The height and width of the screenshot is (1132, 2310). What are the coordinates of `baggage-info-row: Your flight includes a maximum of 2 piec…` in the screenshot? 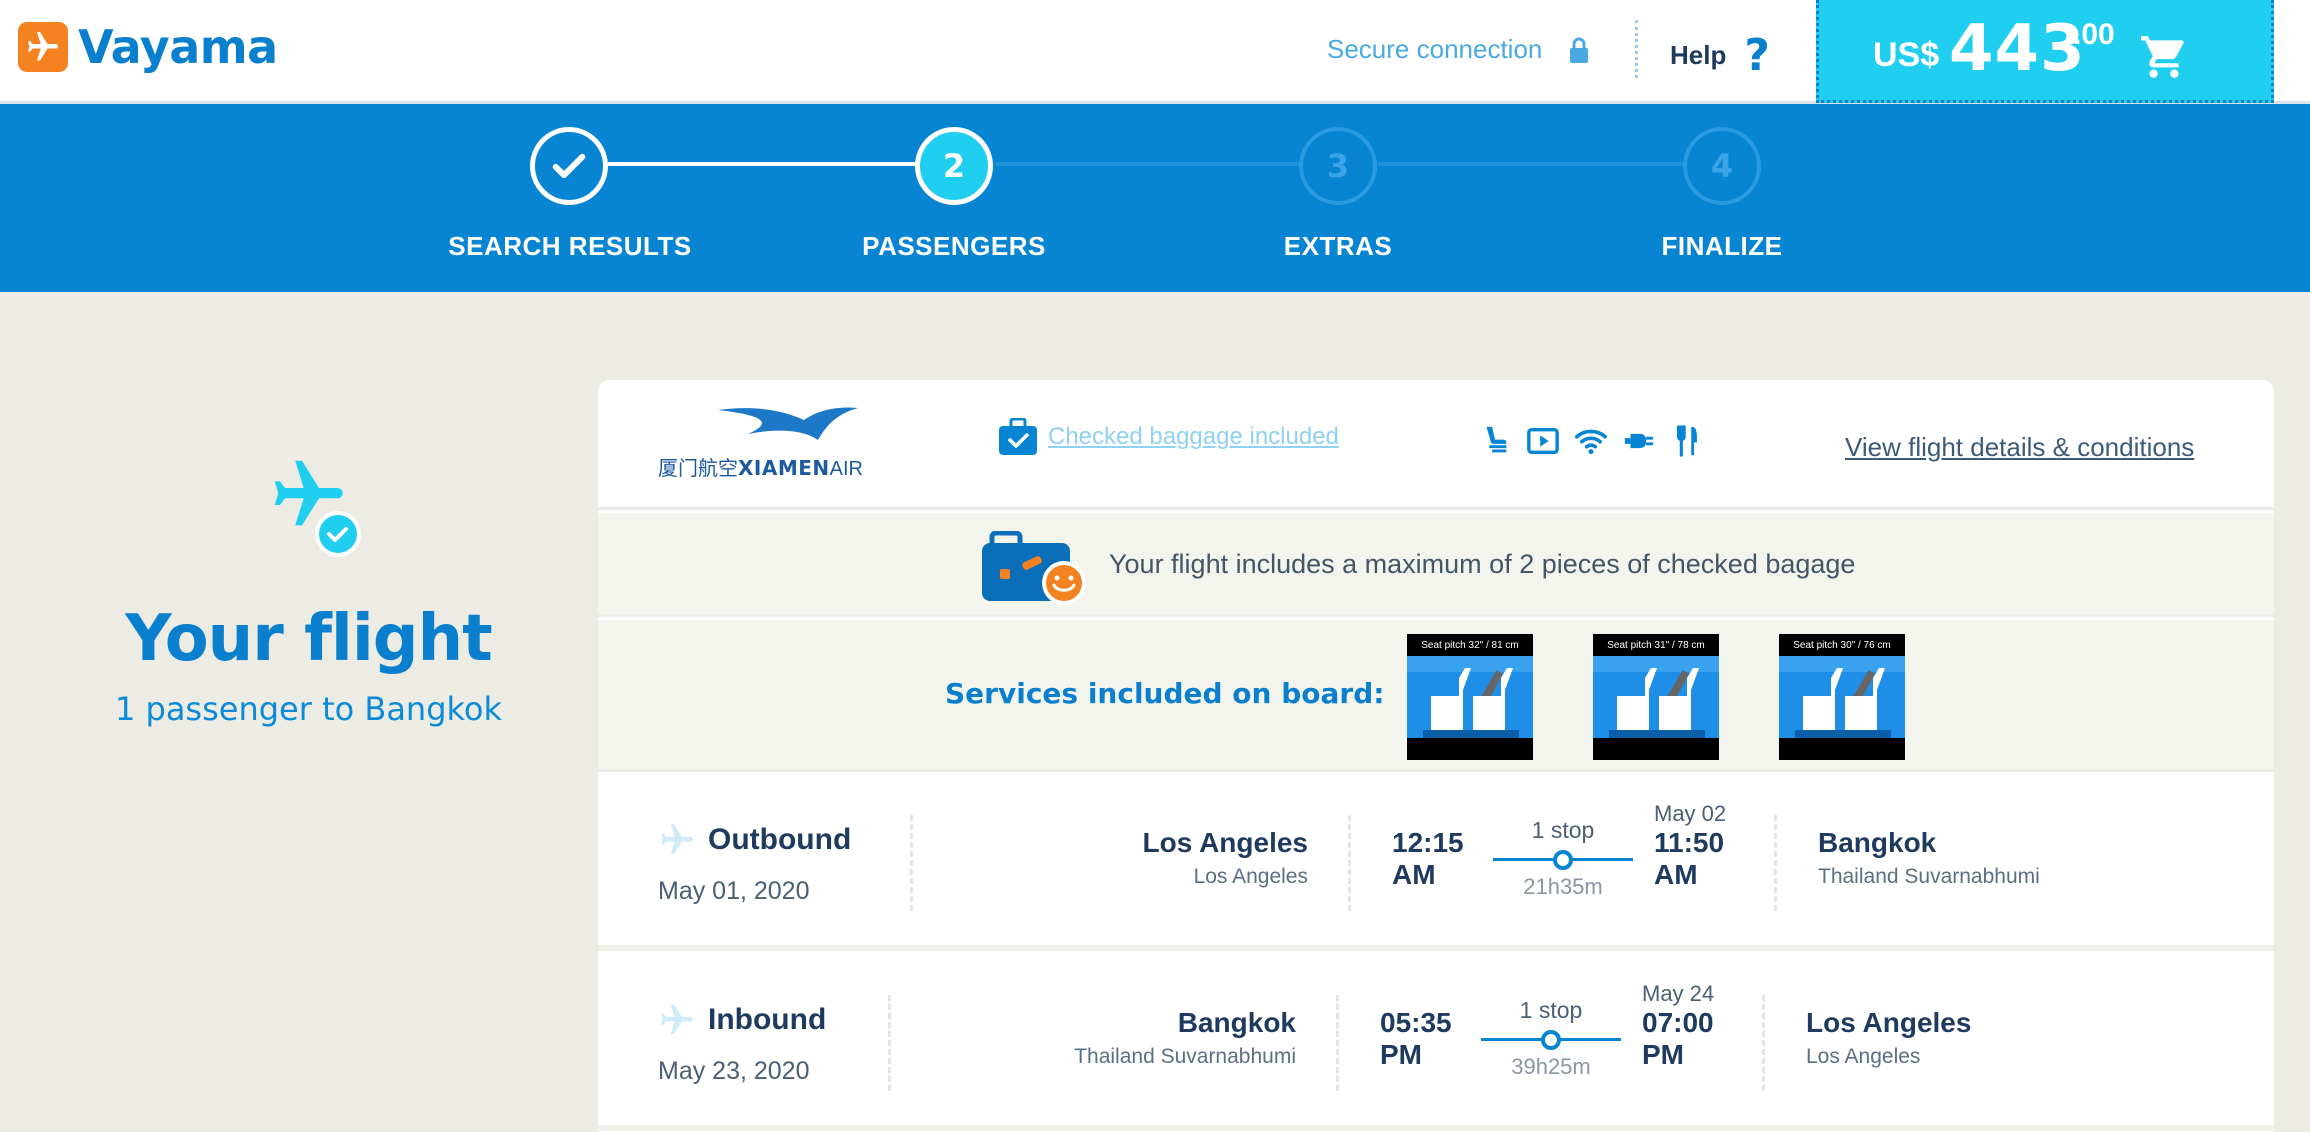 It's located at (1436, 565).